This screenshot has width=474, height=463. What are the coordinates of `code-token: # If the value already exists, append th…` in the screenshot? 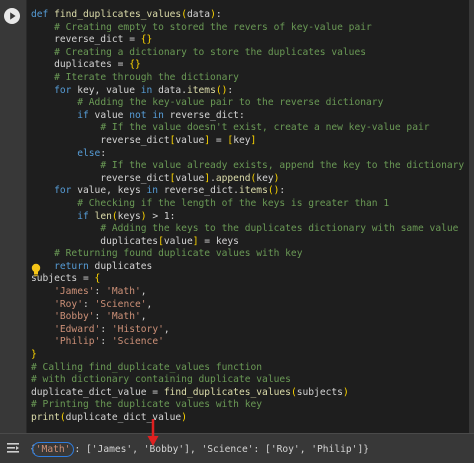 It's located at (282, 166).